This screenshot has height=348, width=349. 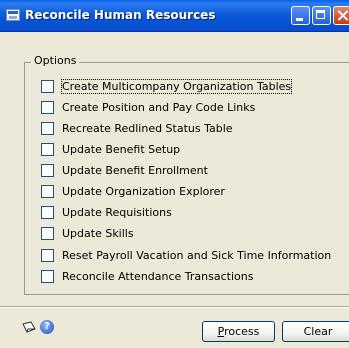 What do you see at coordinates (117, 212) in the screenshot?
I see `option-label: Update Requisitions` at bounding box center [117, 212].